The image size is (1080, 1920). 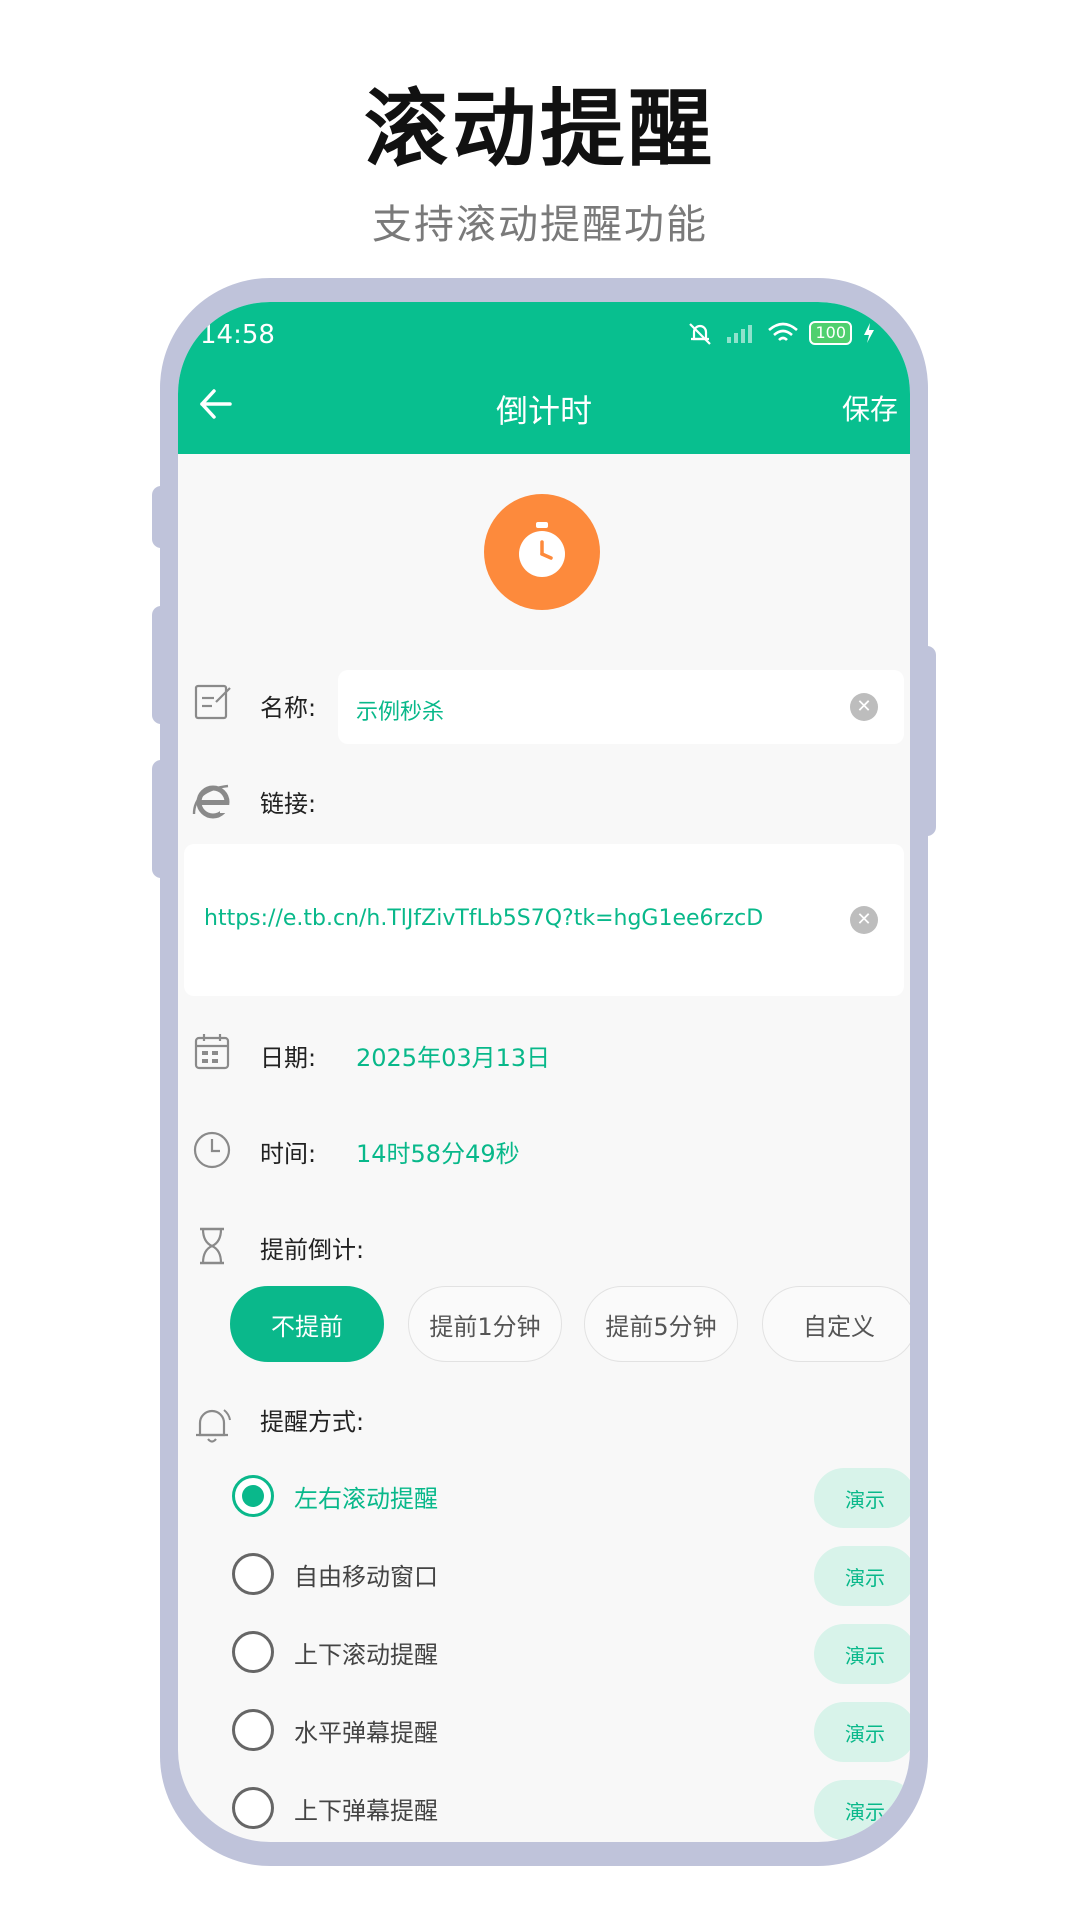 What do you see at coordinates (366, 1655) in the screenshot?
I see `reminder-option-label: 上下滚动提醒` at bounding box center [366, 1655].